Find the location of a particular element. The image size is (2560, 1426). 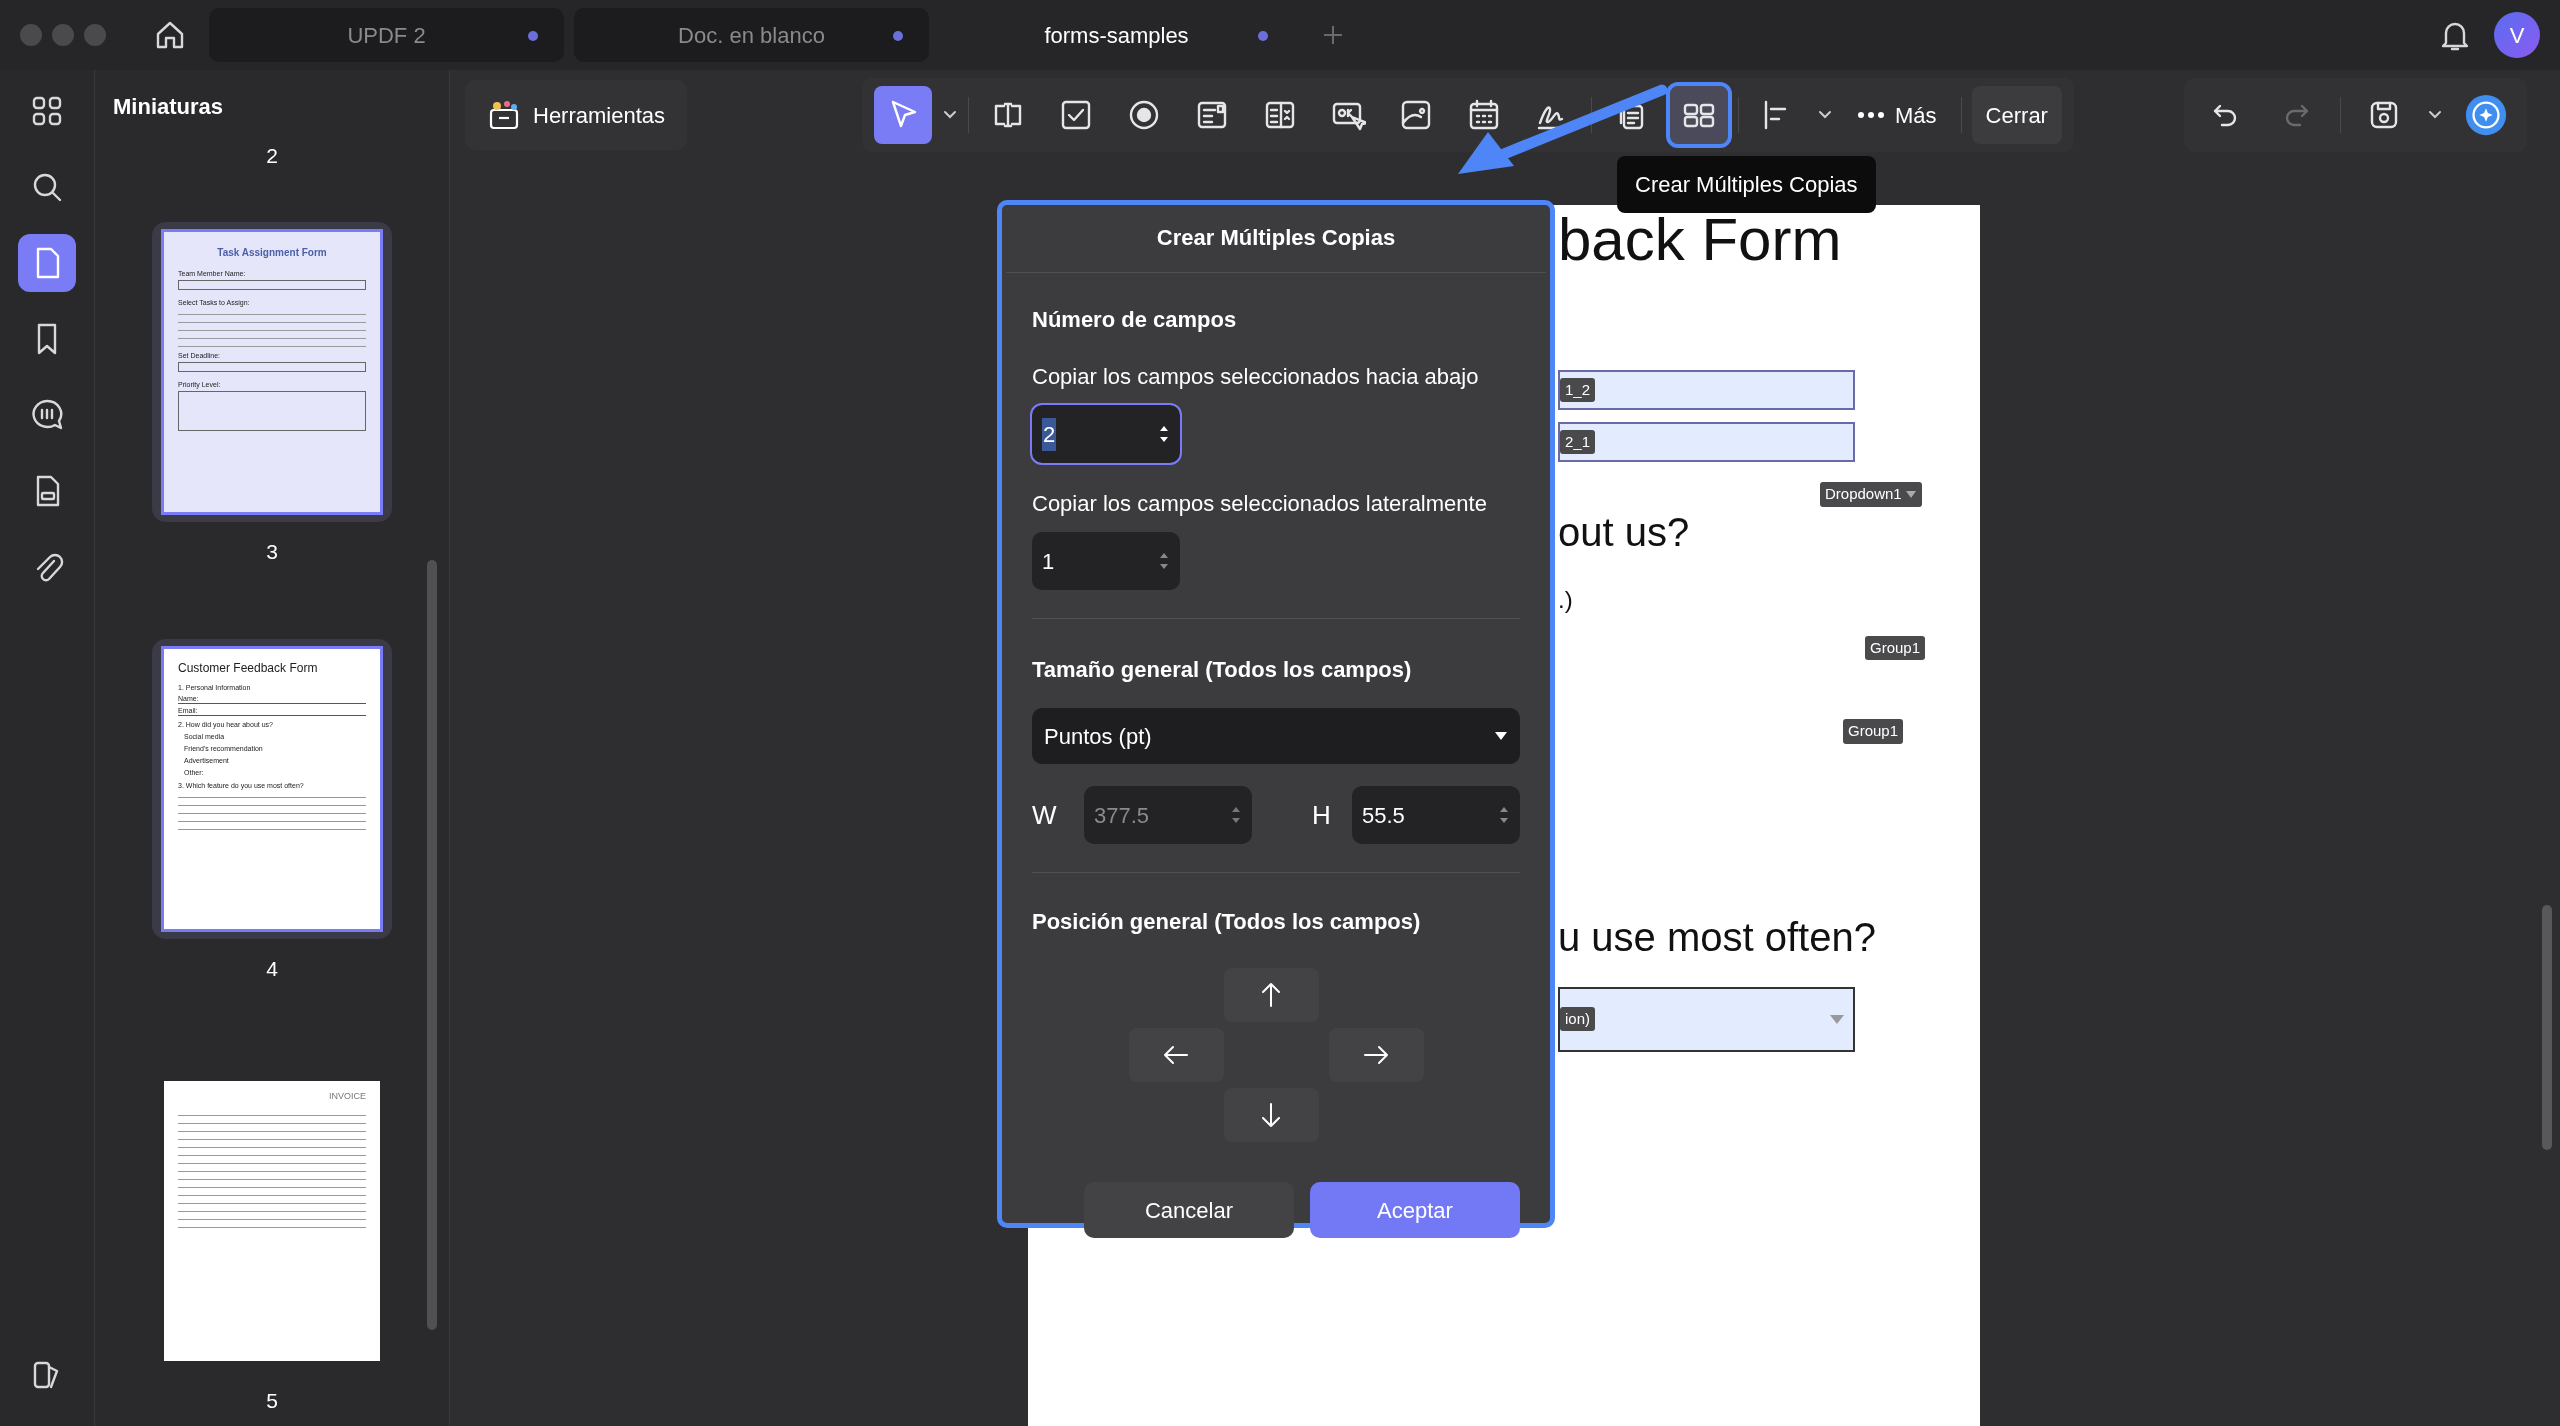

tooltip: Crear Múltiples Copias is located at coordinates (1746, 184).